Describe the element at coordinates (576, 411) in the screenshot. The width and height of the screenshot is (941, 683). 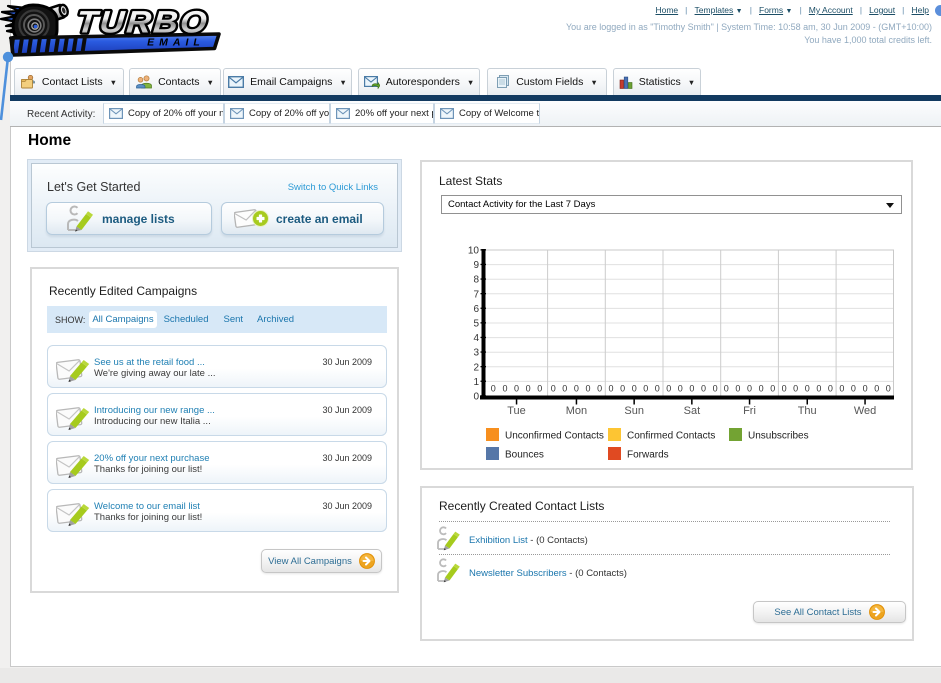
I see `svg-text: Mon` at that location.